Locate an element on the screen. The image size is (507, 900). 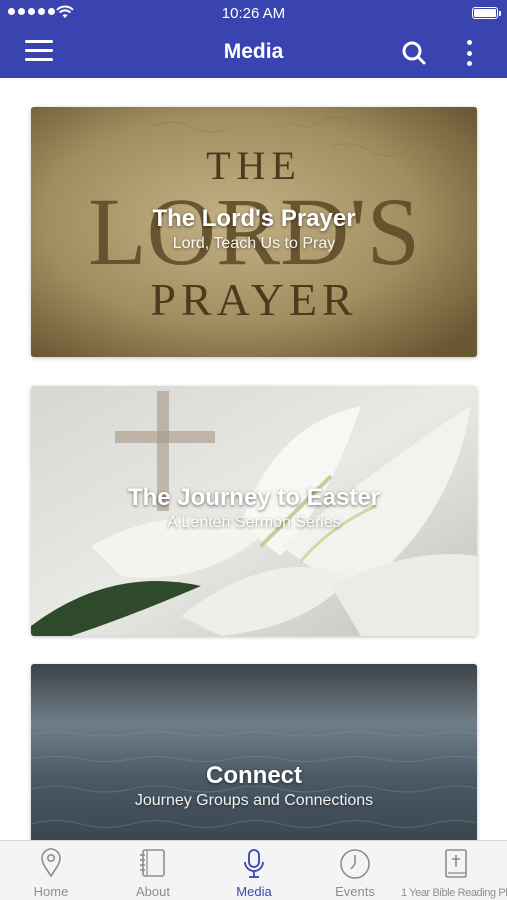
battery-icon is located at coordinates (486, 13).